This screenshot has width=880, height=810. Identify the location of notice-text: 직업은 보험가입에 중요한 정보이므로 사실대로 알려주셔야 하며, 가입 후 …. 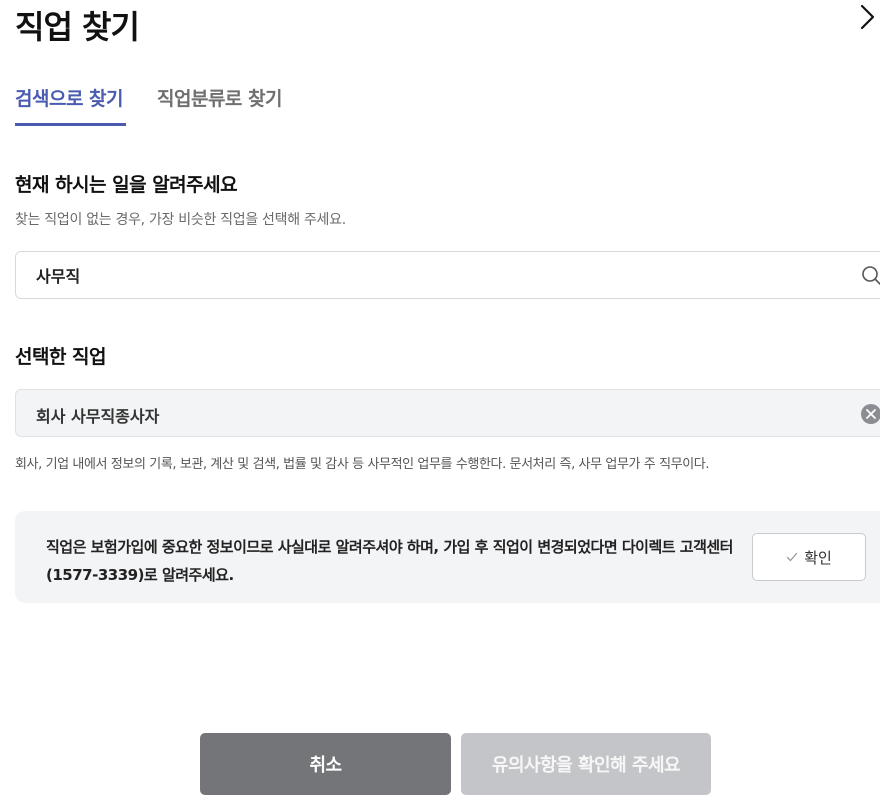
(389, 561).